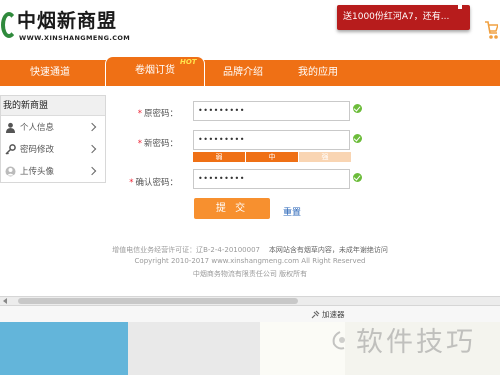  Describe the element at coordinates (157, 114) in the screenshot. I see `old-password-label: * 原密码：` at that location.